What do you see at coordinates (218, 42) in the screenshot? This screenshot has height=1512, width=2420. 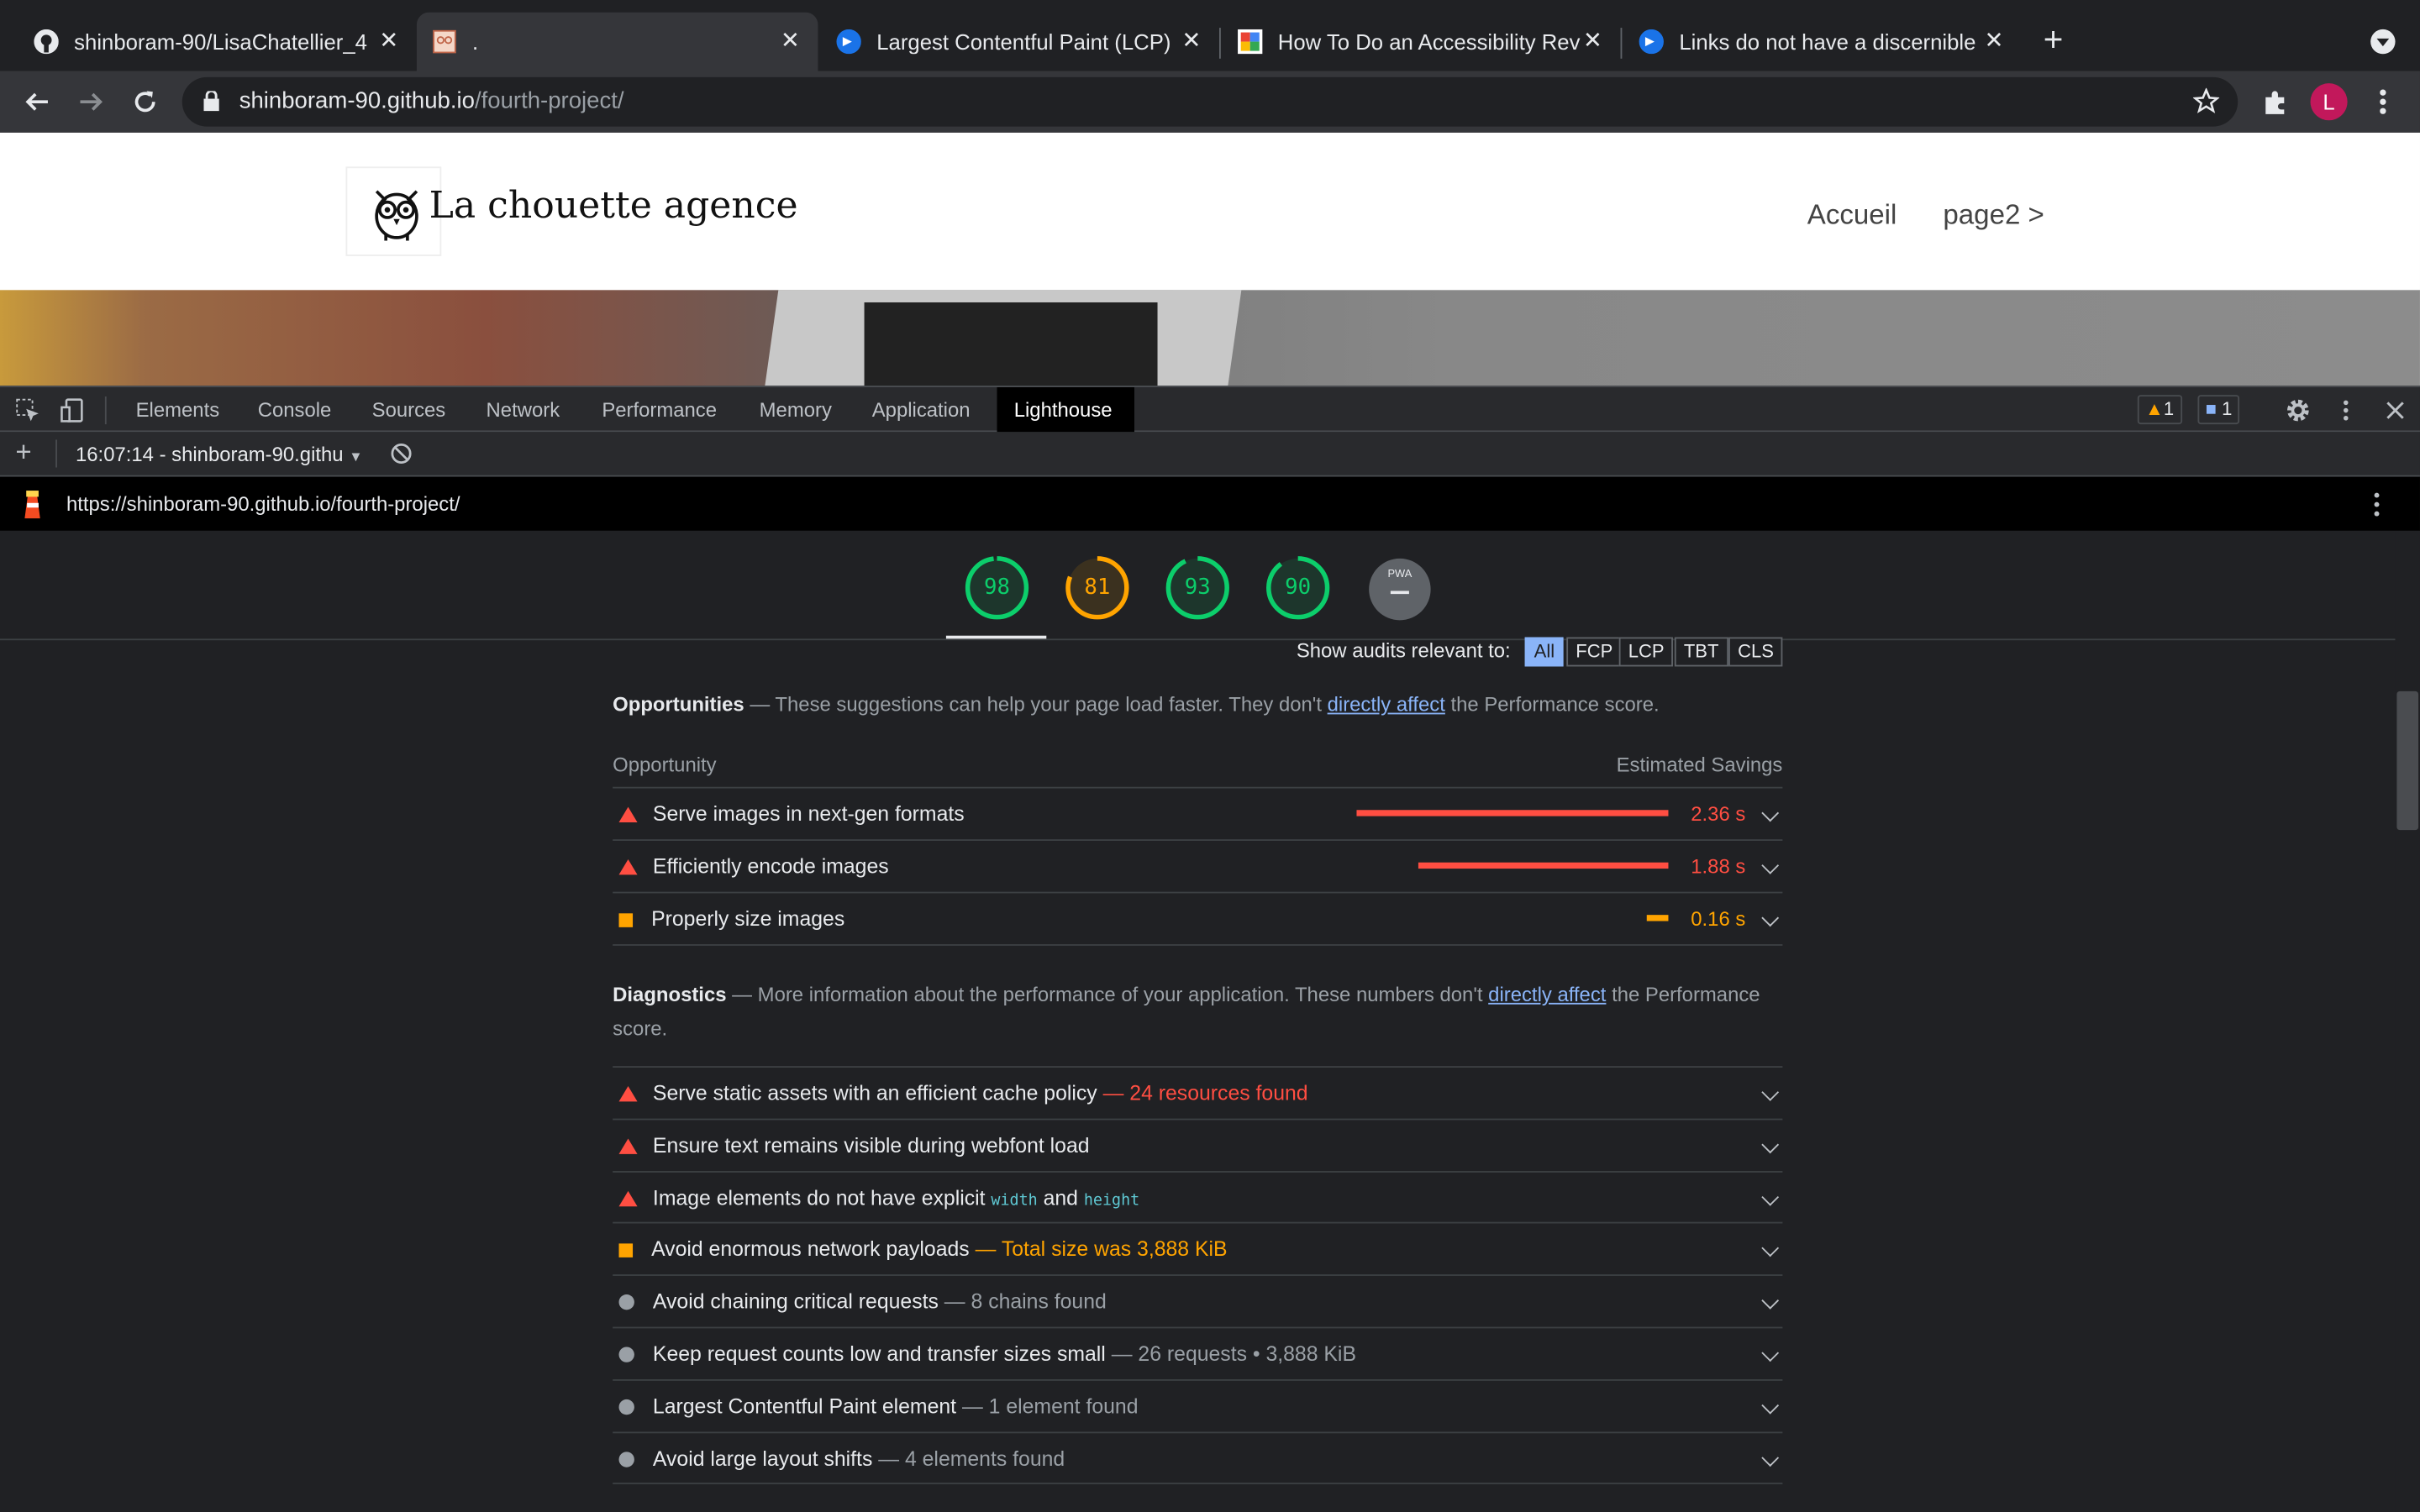 I see `browser-tab-github: shinboram-90/LisaChatellier_4 ✕` at bounding box center [218, 42].